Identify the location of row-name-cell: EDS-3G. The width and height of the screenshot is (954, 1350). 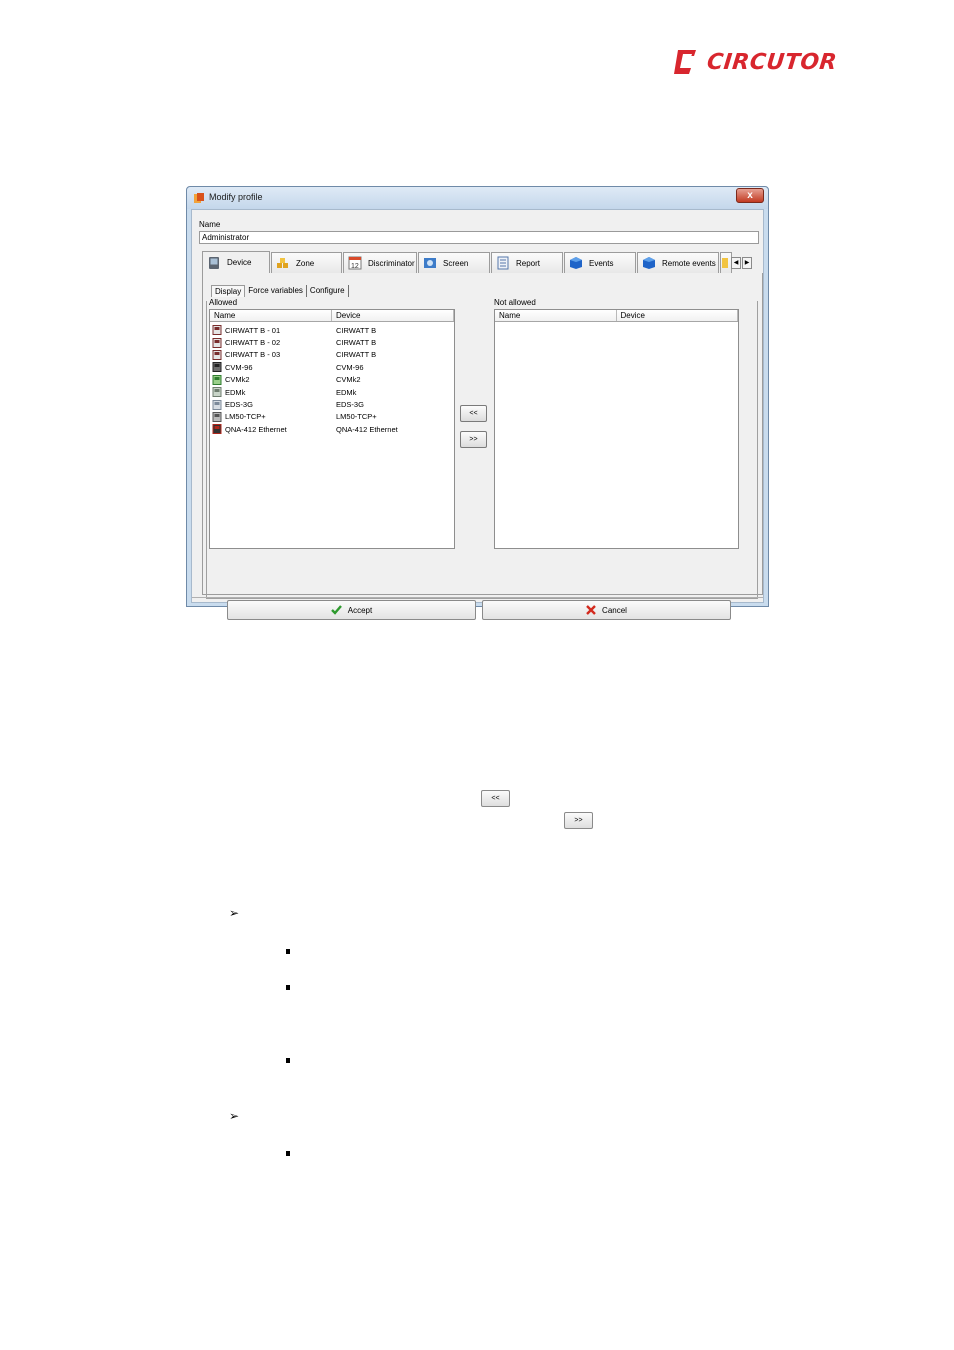
(272, 404).